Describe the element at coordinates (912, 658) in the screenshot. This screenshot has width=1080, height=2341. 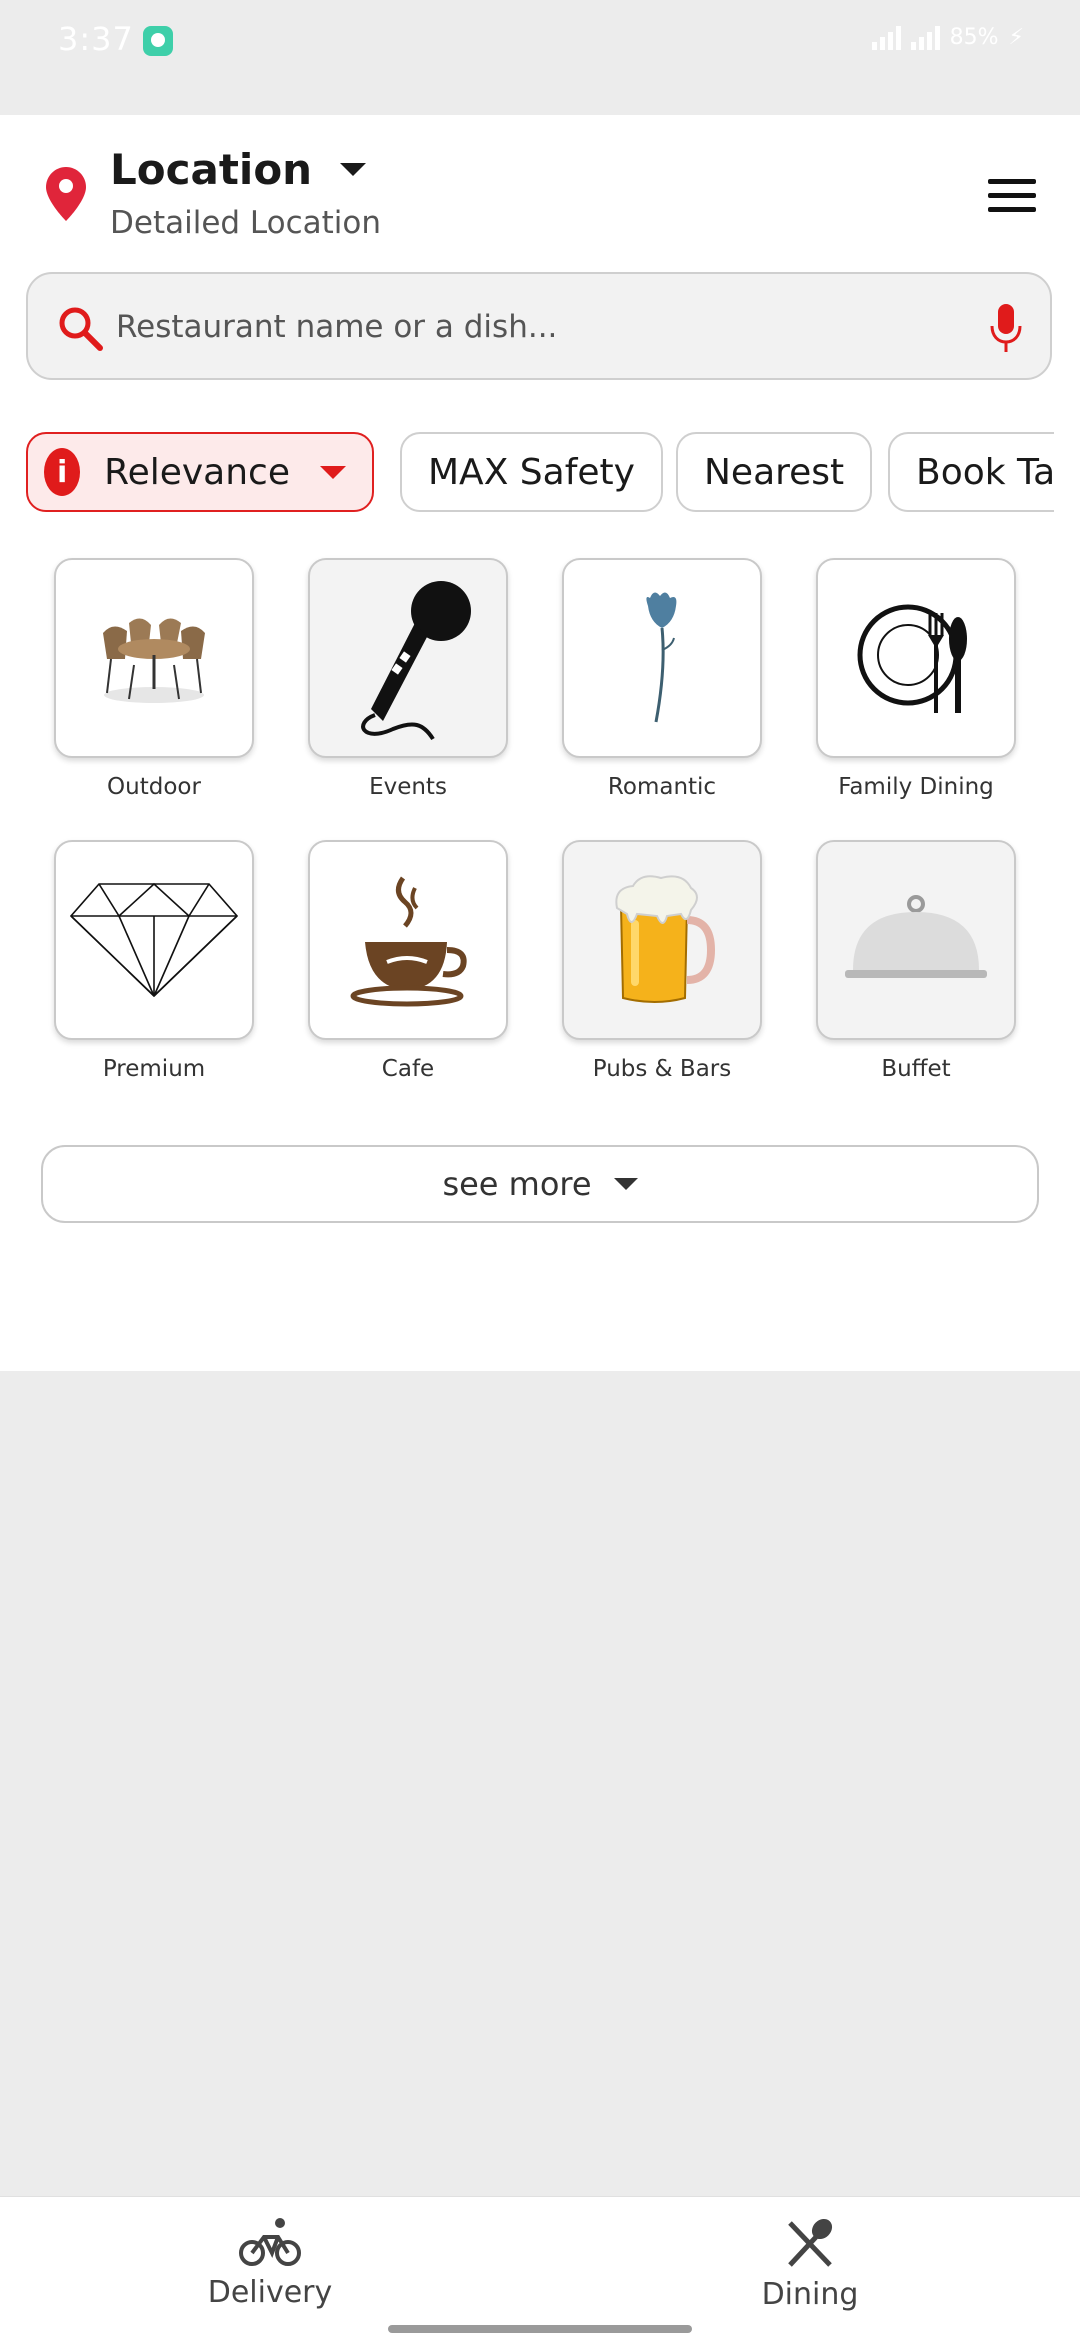
I see `plate-cutlery-icon` at that location.